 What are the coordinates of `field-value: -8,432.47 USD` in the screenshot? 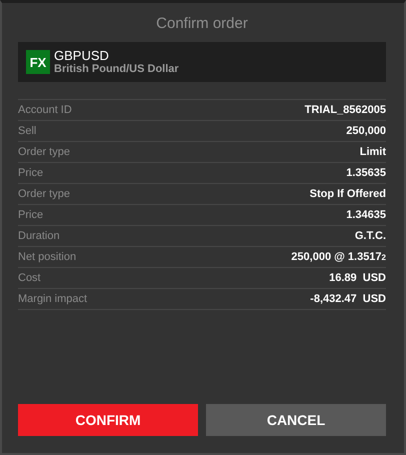 It's located at (348, 299).